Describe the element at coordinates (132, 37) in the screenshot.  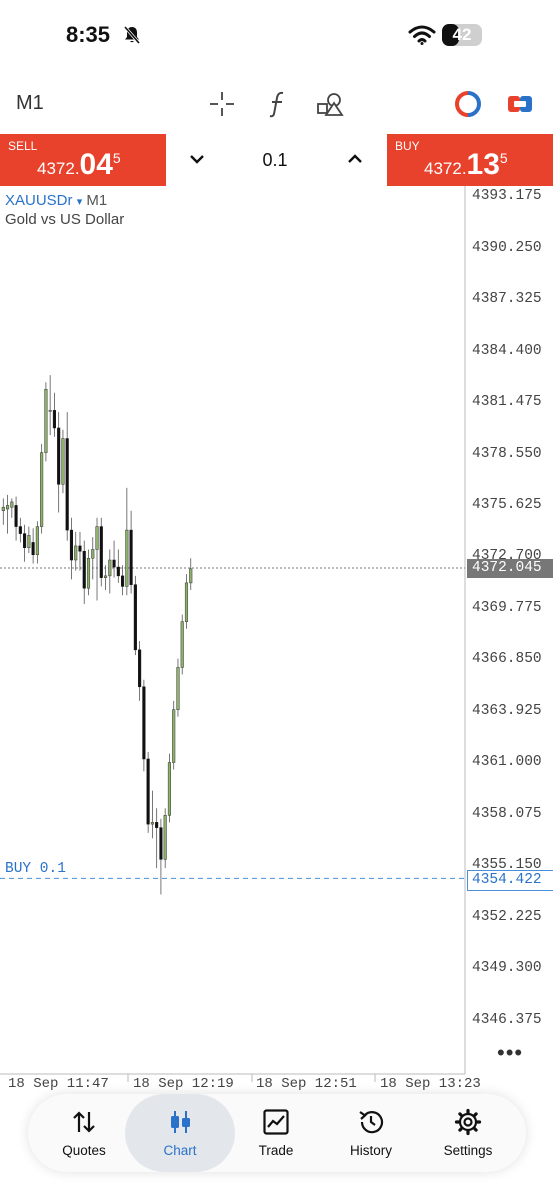
I see `bell-muted-icon` at that location.